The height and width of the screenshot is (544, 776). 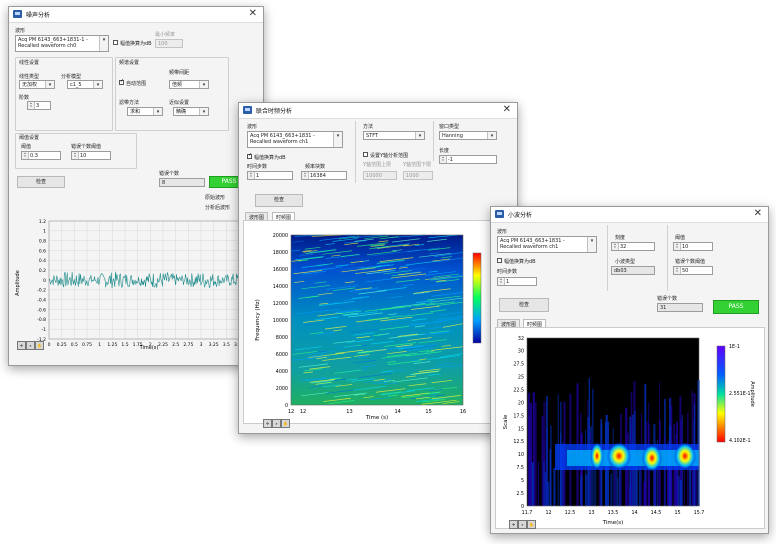 What do you see at coordinates (394, 135) in the screenshot?
I see `method-select: STFT ▾` at bounding box center [394, 135].